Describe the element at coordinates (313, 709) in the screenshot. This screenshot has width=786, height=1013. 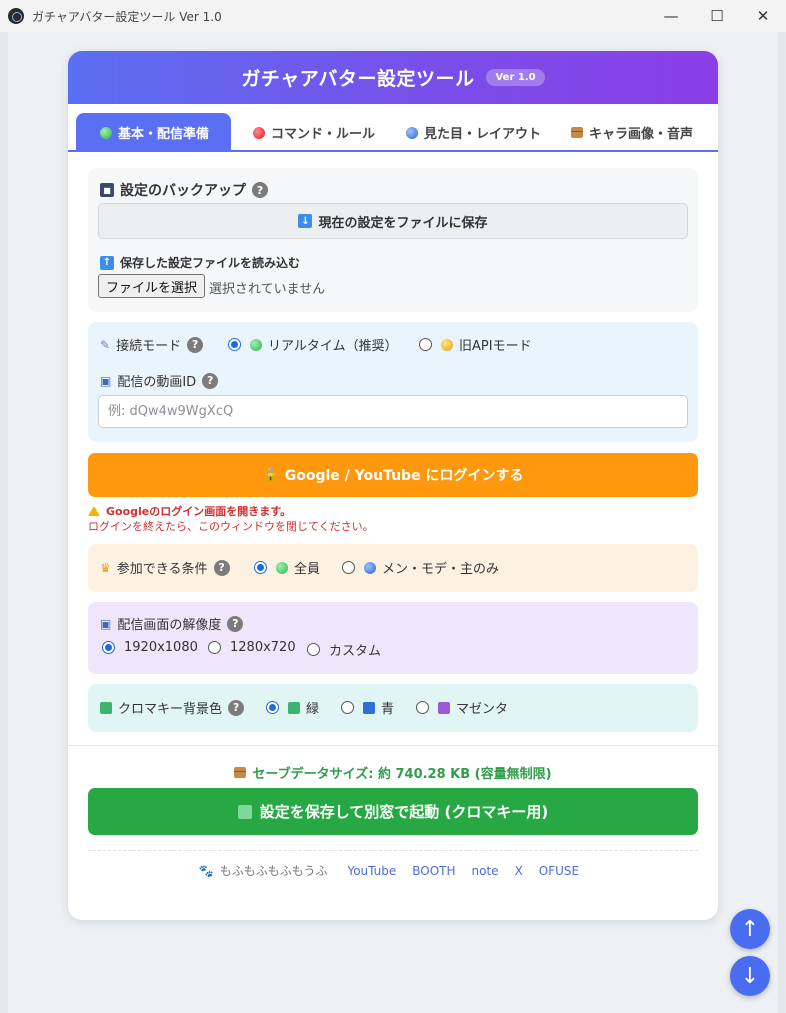
I see `option-label: 緑` at that location.